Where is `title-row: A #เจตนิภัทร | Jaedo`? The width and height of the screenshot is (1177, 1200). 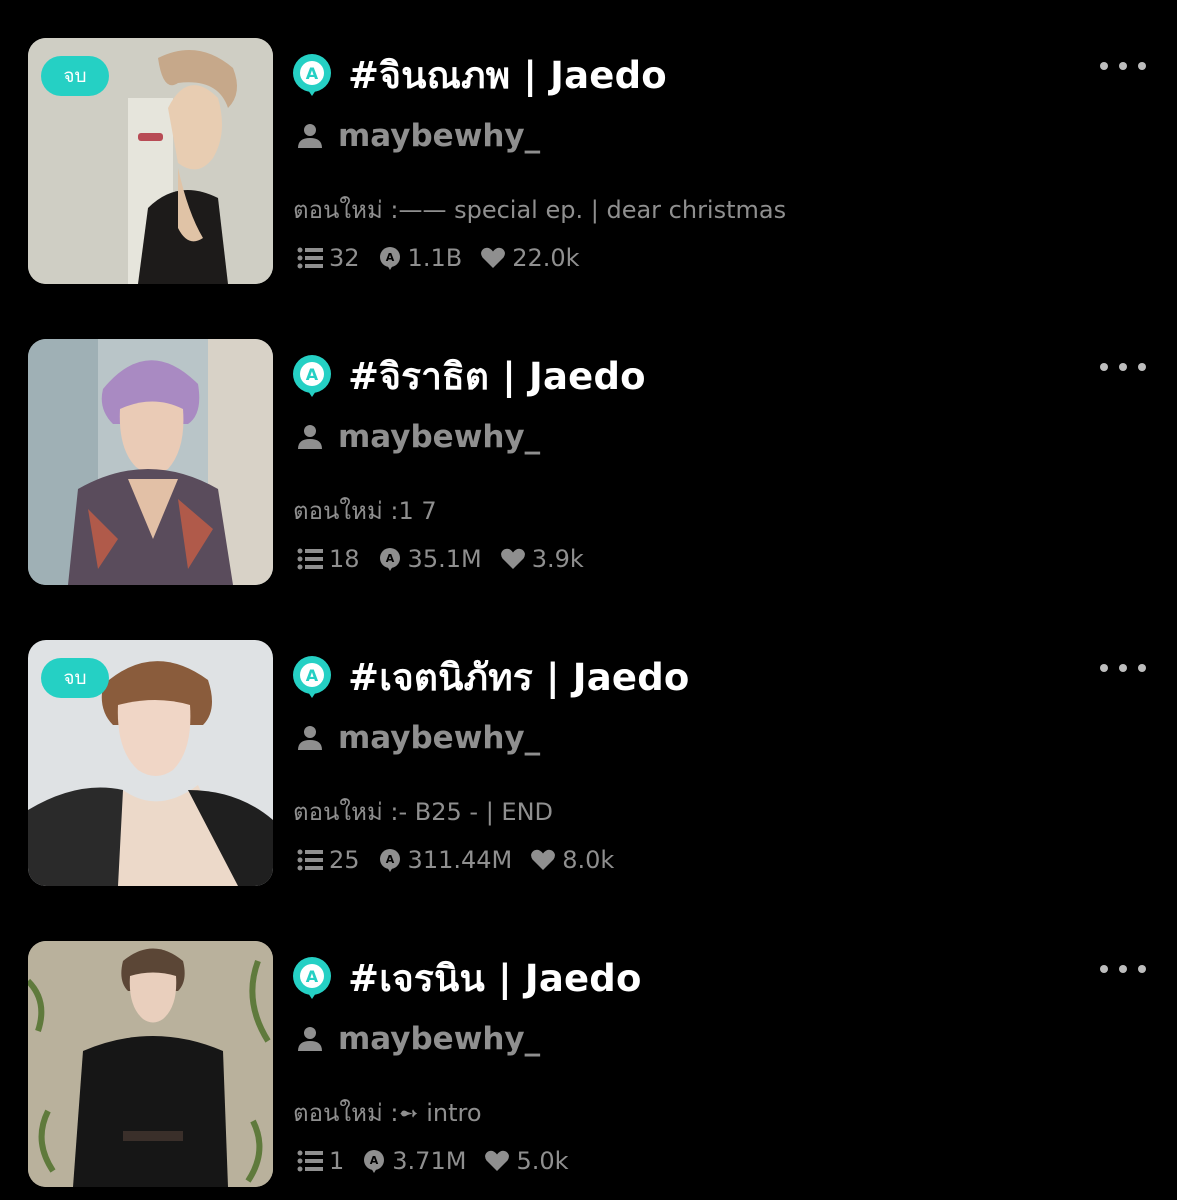
title-row: A #เจตนิภัทร | Jaedo is located at coordinates (491, 677).